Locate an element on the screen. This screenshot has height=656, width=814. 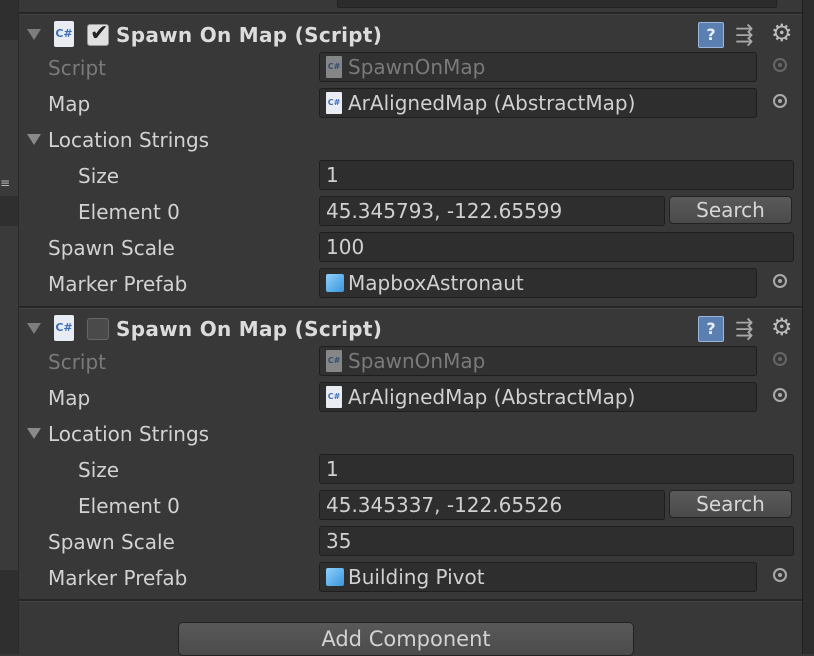
scrollbar is located at coordinates (808, 327).